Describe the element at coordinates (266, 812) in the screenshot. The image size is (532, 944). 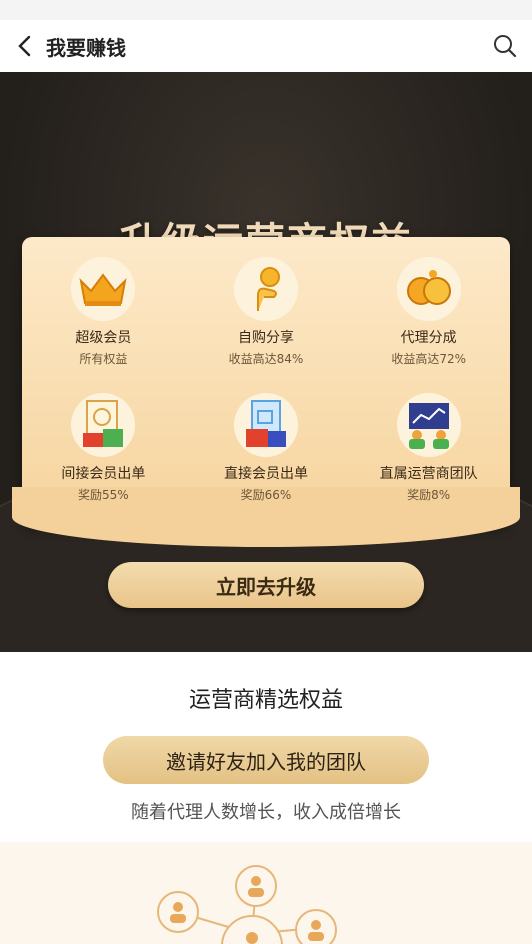
I see `invite-subtitle: 随着代理人数增长，收入成倍增长` at that location.